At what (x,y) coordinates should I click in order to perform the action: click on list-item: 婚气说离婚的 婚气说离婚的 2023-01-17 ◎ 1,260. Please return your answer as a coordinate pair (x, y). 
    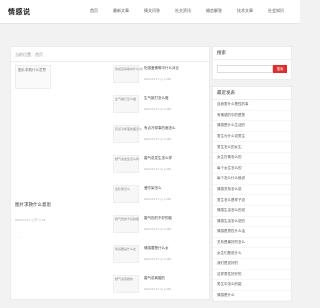
    Looking at the image, I should click on (161, 287).